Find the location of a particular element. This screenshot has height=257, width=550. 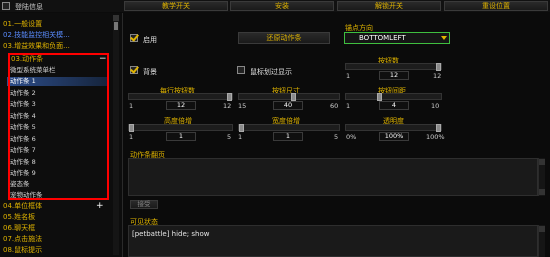

paging-editbox is located at coordinates (333, 177).